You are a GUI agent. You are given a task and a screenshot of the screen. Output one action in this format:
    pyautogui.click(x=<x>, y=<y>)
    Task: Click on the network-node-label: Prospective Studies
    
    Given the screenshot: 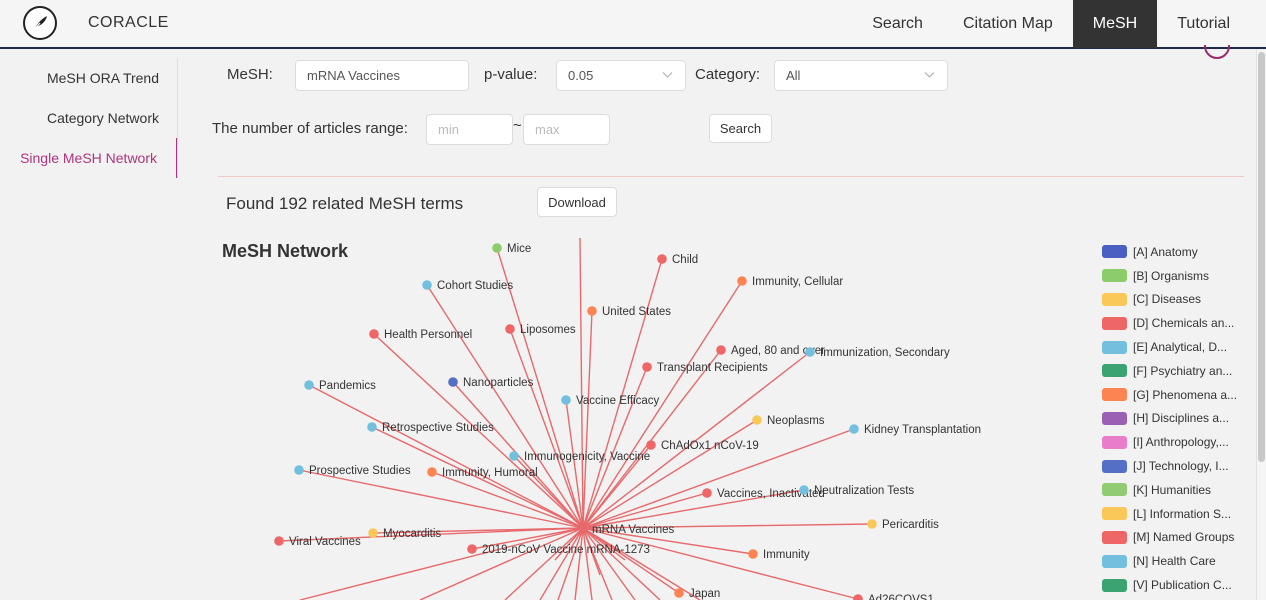 What is the action you would take?
    pyautogui.click(x=360, y=471)
    